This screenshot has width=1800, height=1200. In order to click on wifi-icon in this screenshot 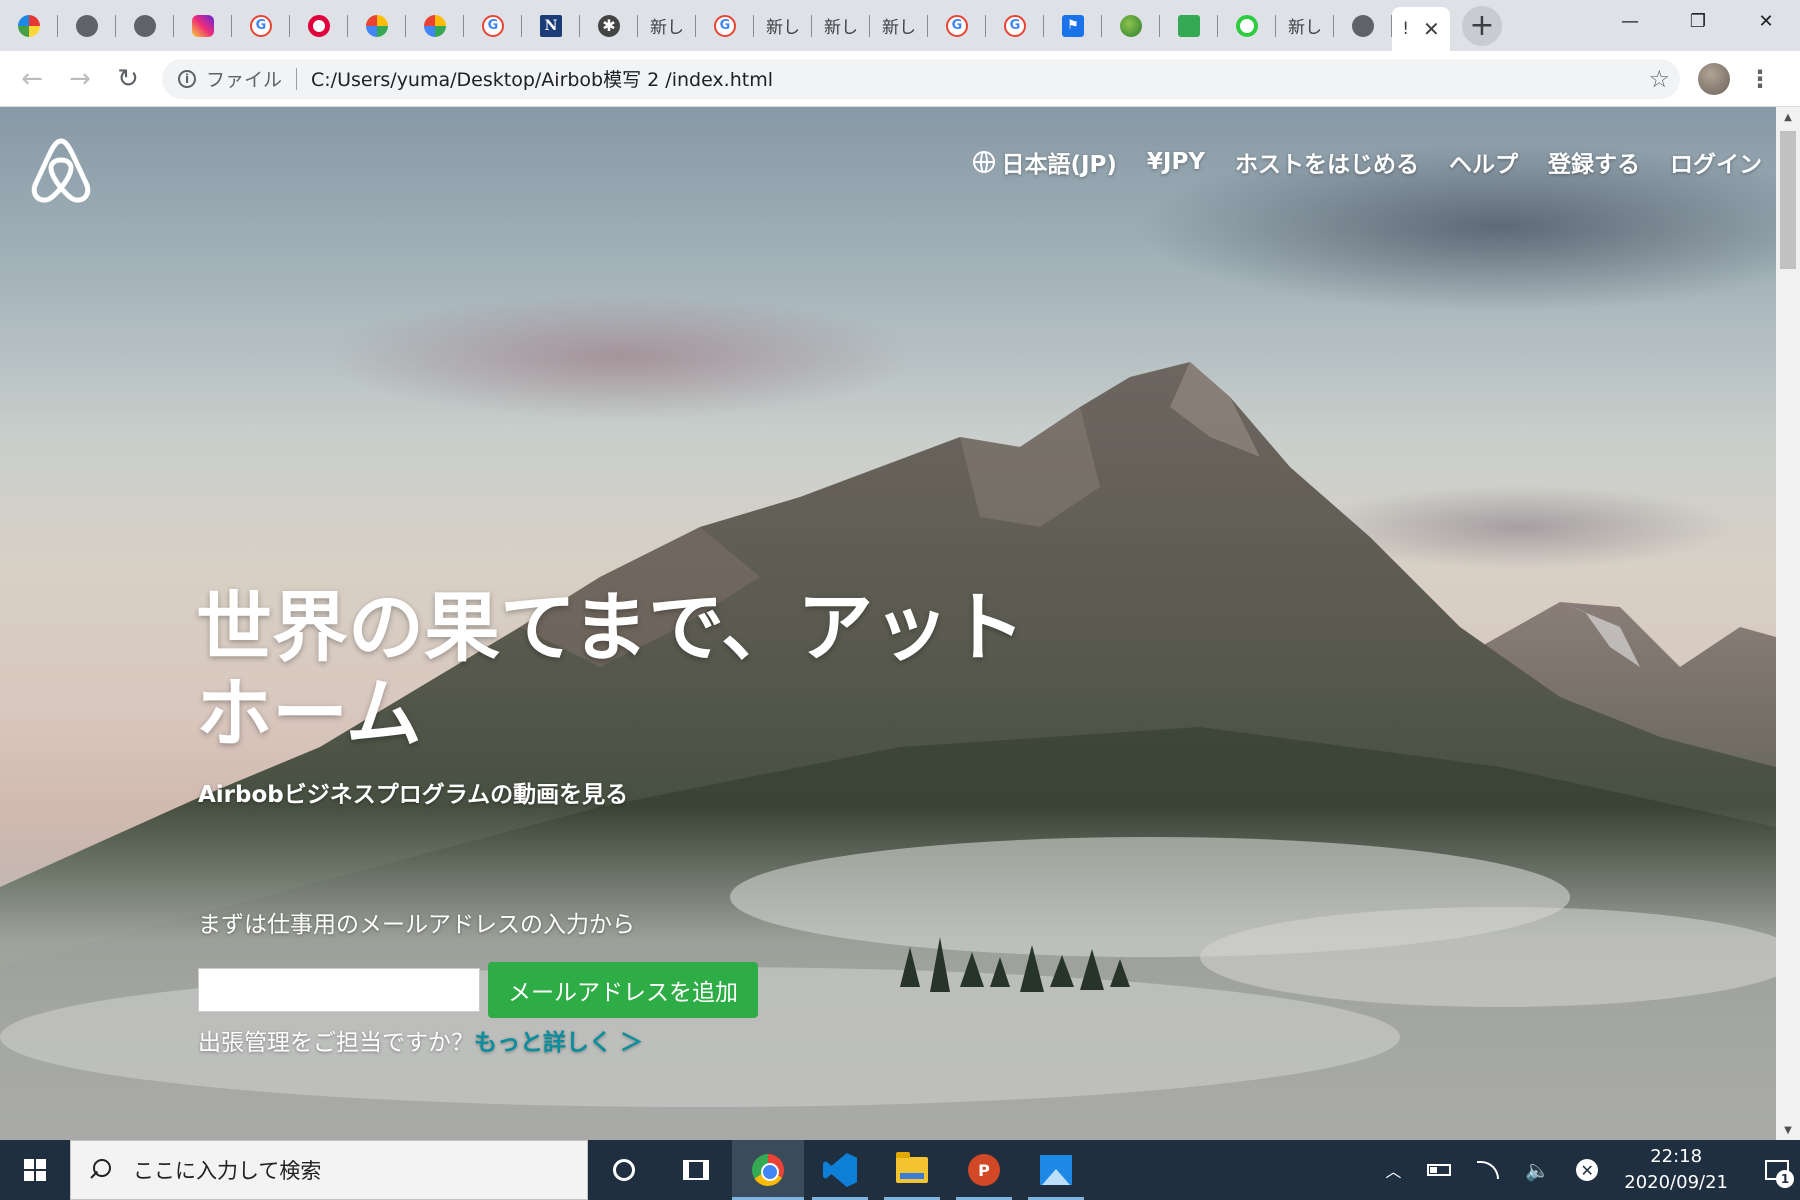, I will do `click(1488, 1170)`.